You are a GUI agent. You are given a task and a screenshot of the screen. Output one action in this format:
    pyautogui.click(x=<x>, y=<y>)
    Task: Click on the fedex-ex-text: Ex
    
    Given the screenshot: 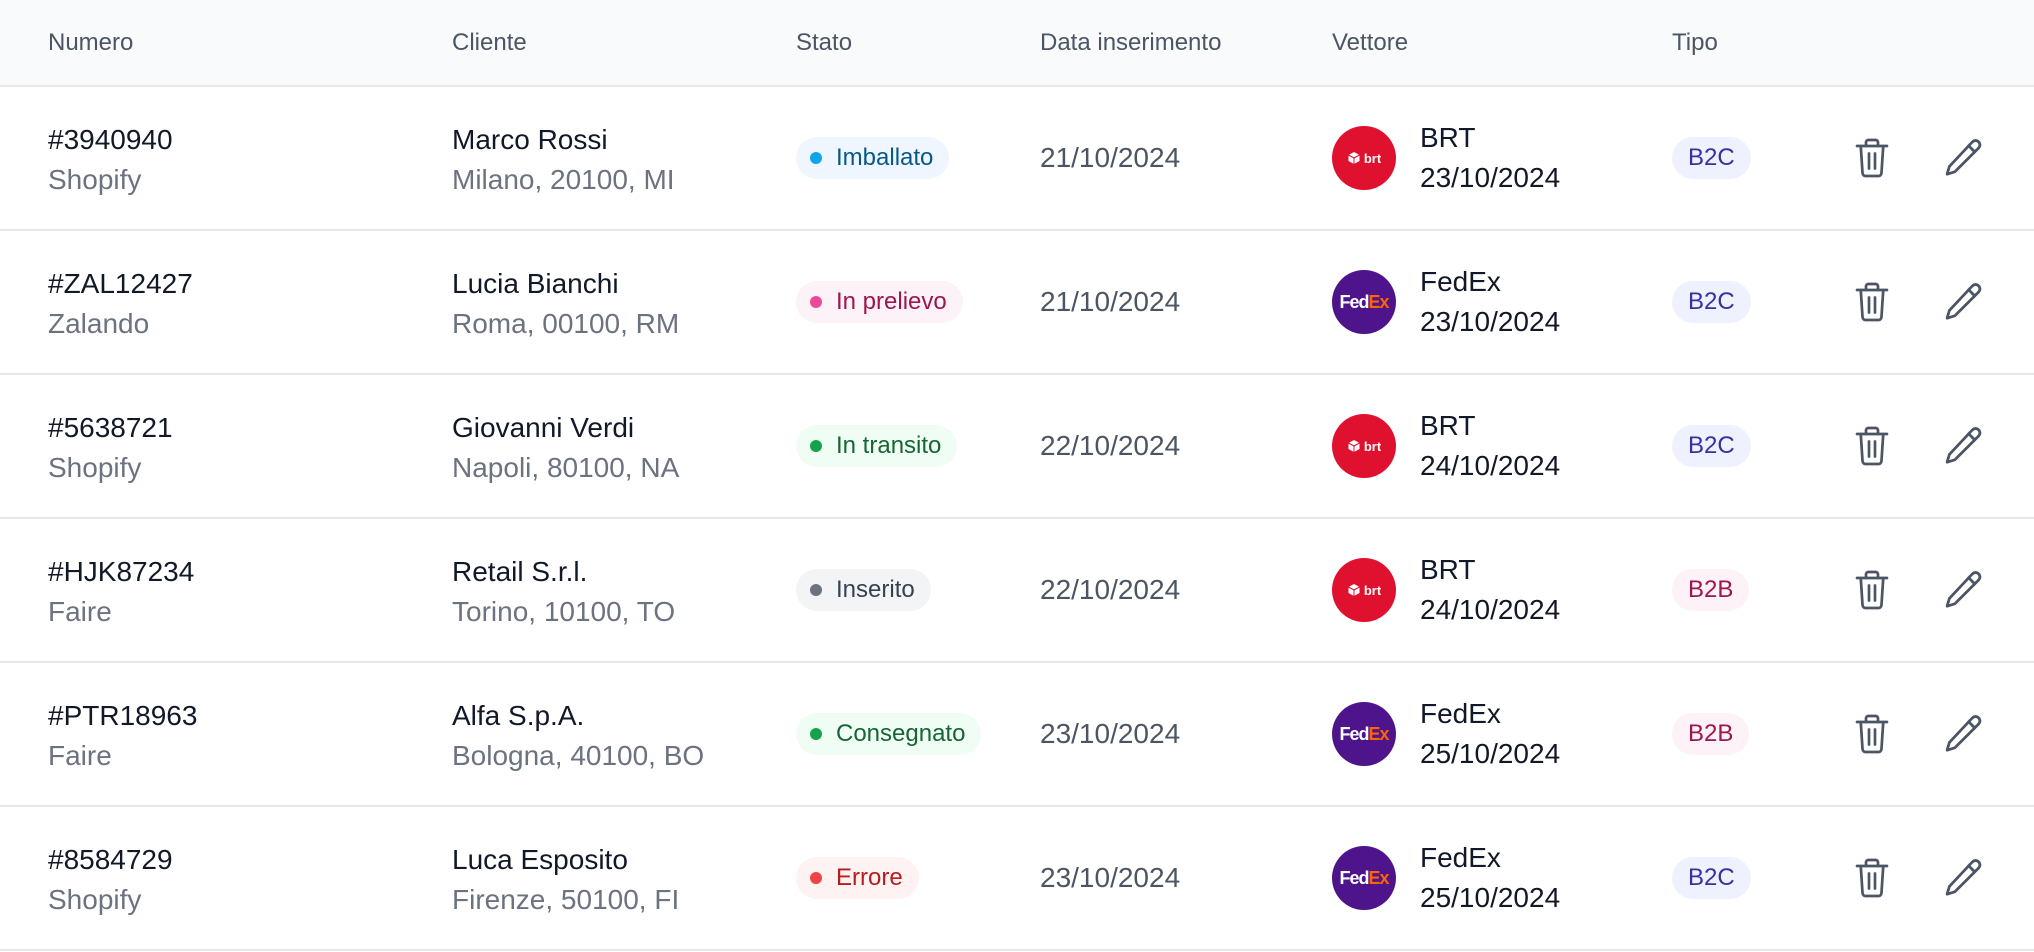 What is the action you would take?
    pyautogui.click(x=1378, y=877)
    